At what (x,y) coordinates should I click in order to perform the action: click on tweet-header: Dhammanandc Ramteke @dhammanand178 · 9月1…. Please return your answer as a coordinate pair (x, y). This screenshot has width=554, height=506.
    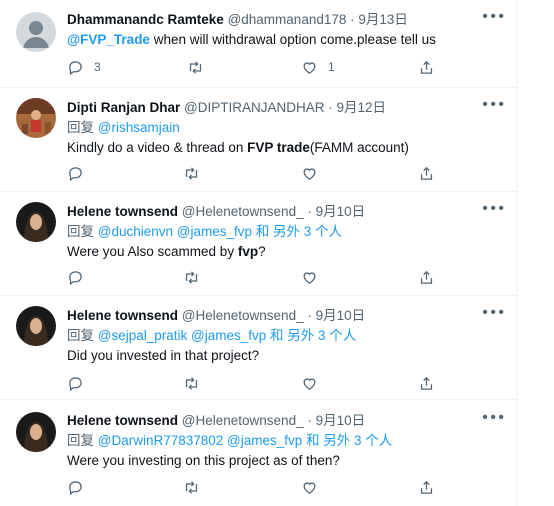
    Looking at the image, I should click on (285, 20).